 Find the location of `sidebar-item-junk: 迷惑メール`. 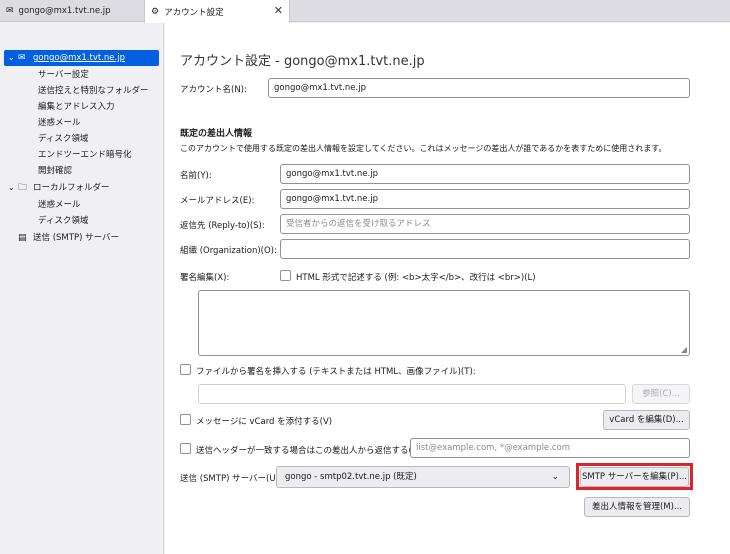

sidebar-item-junk: 迷惑メール is located at coordinates (59, 123).